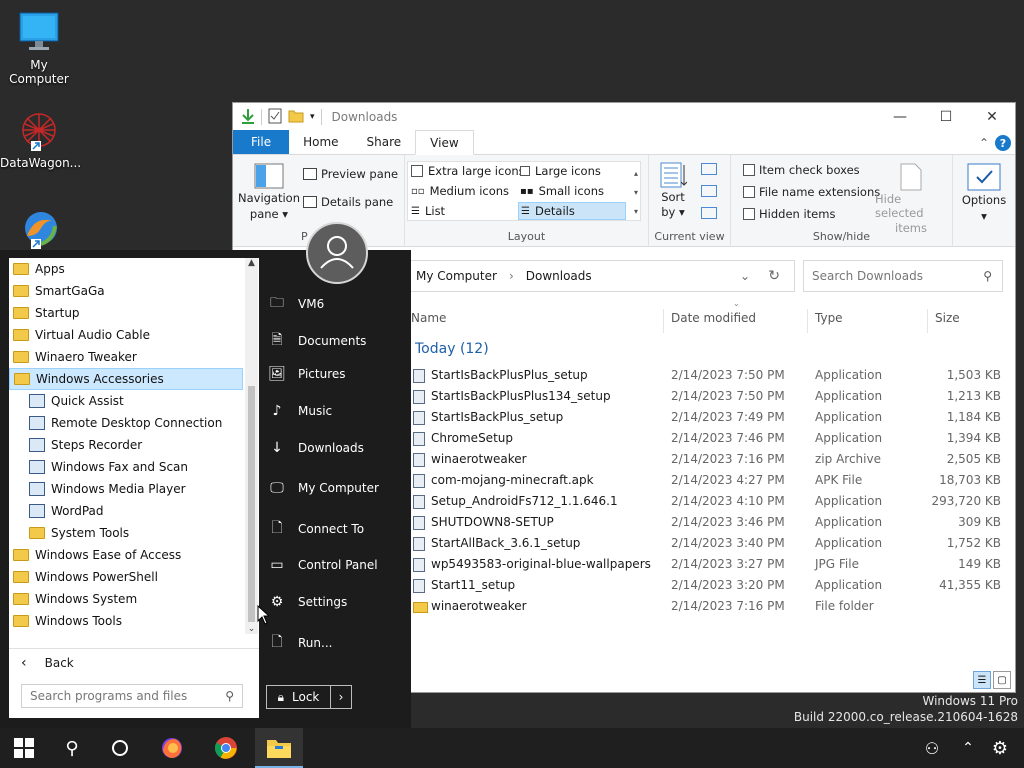 The width and height of the screenshot is (1024, 768). Describe the element at coordinates (226, 748) in the screenshot. I see `taskbar-chrome` at that location.